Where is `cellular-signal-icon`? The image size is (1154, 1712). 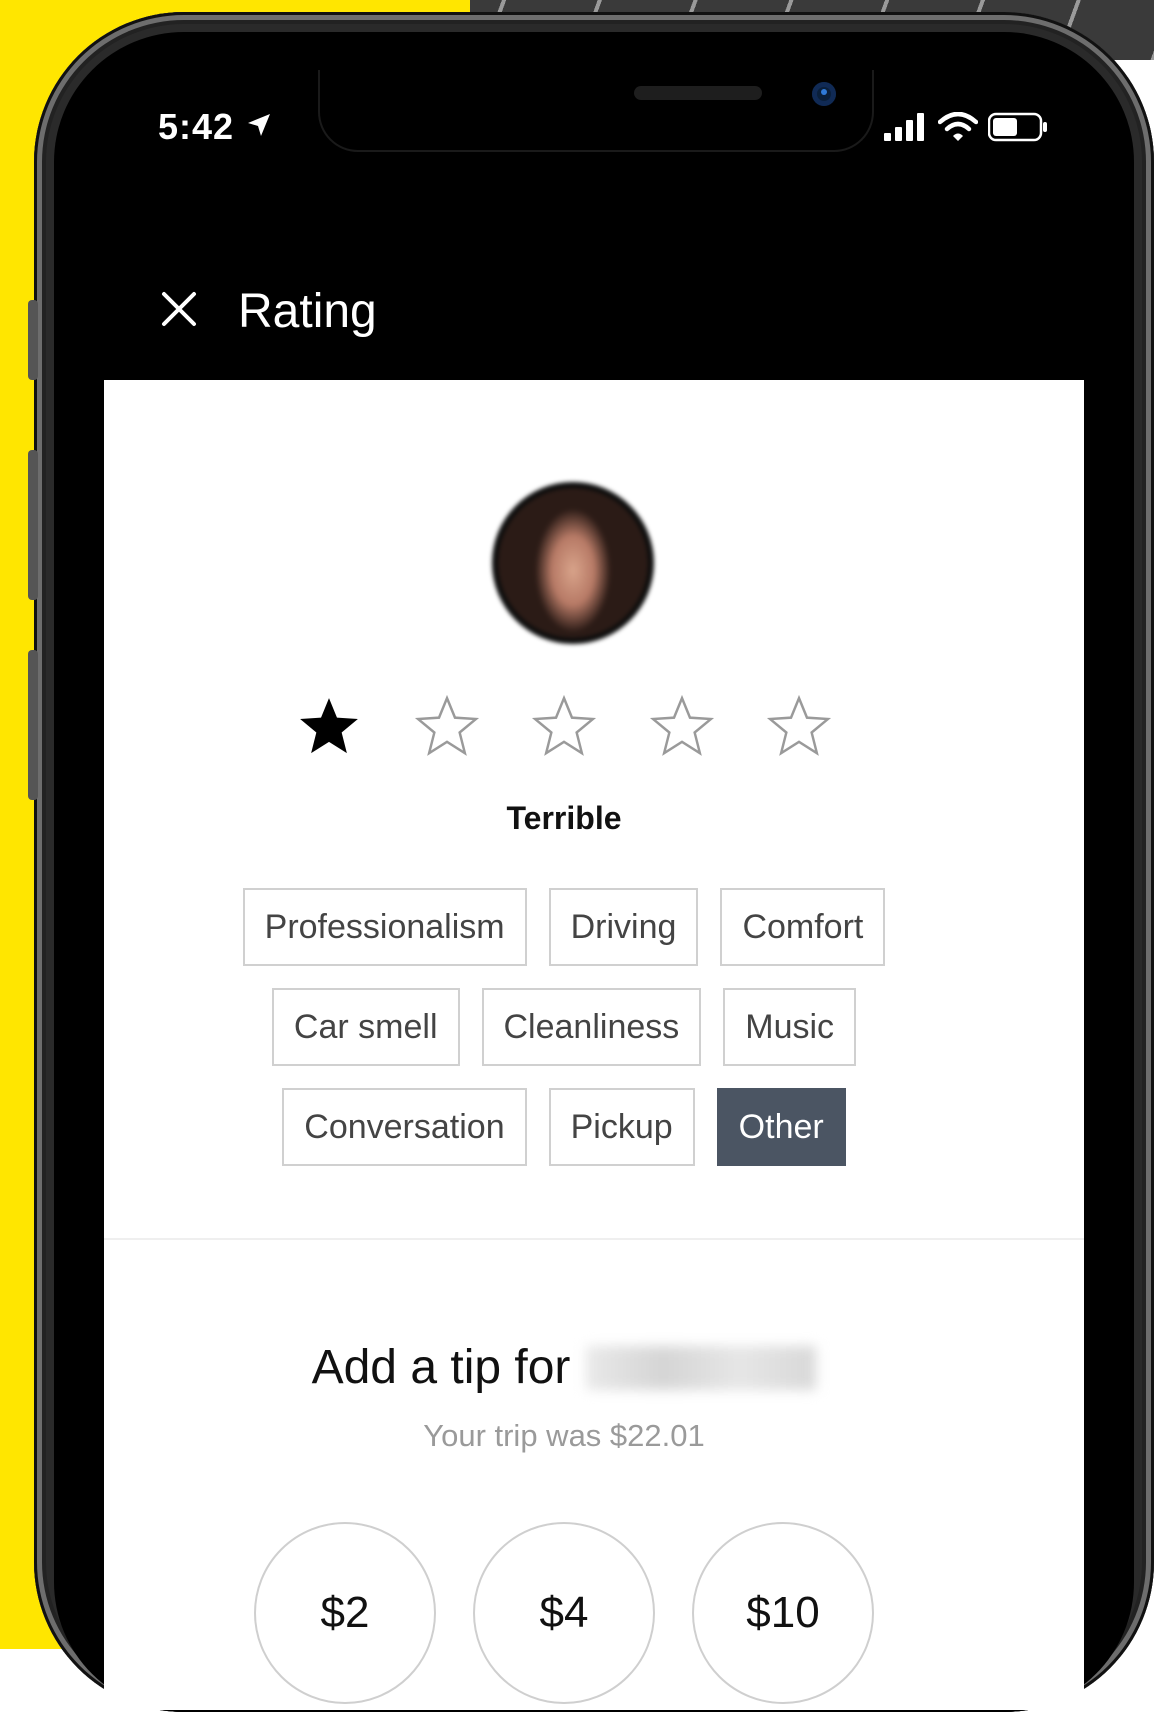 cellular-signal-icon is located at coordinates (904, 127).